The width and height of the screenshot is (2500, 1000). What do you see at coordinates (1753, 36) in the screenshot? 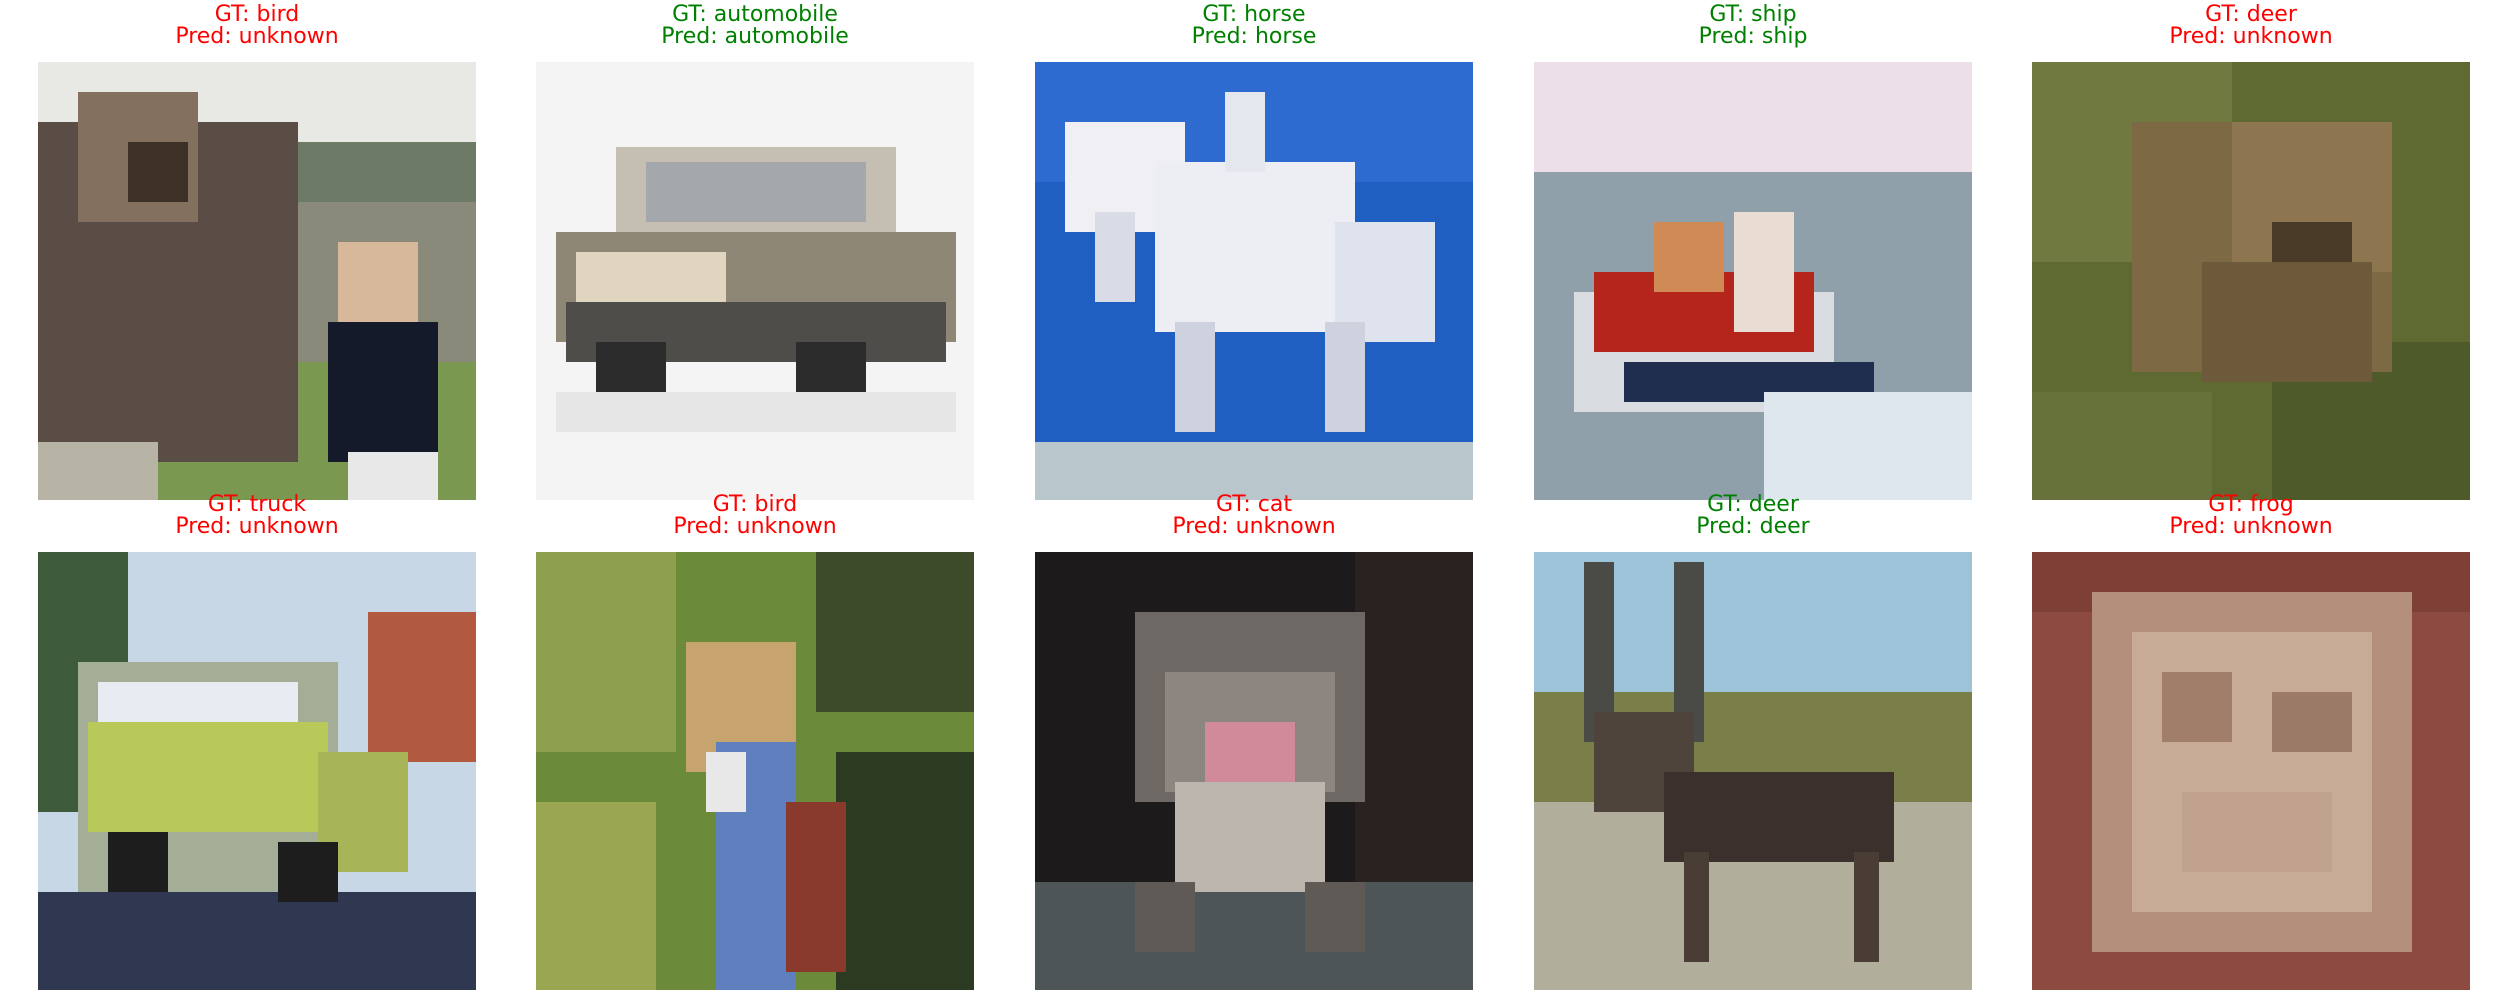
I see `prediction-label: Pred: ship` at bounding box center [1753, 36].